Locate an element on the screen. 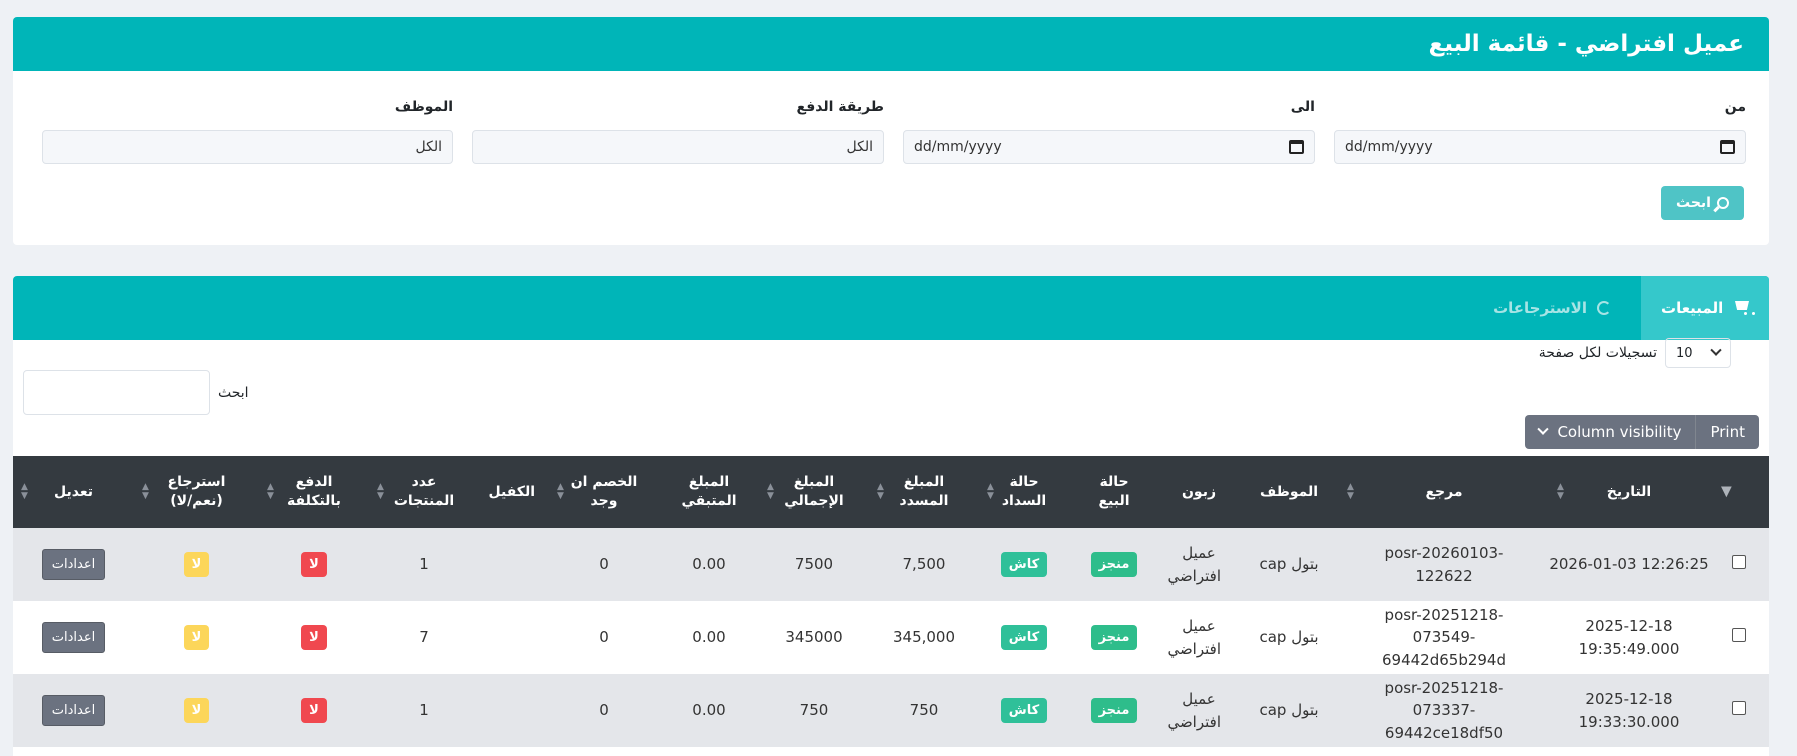 The height and width of the screenshot is (756, 1797). cell-ref: posr-20260103-122622 is located at coordinates (1444, 564).